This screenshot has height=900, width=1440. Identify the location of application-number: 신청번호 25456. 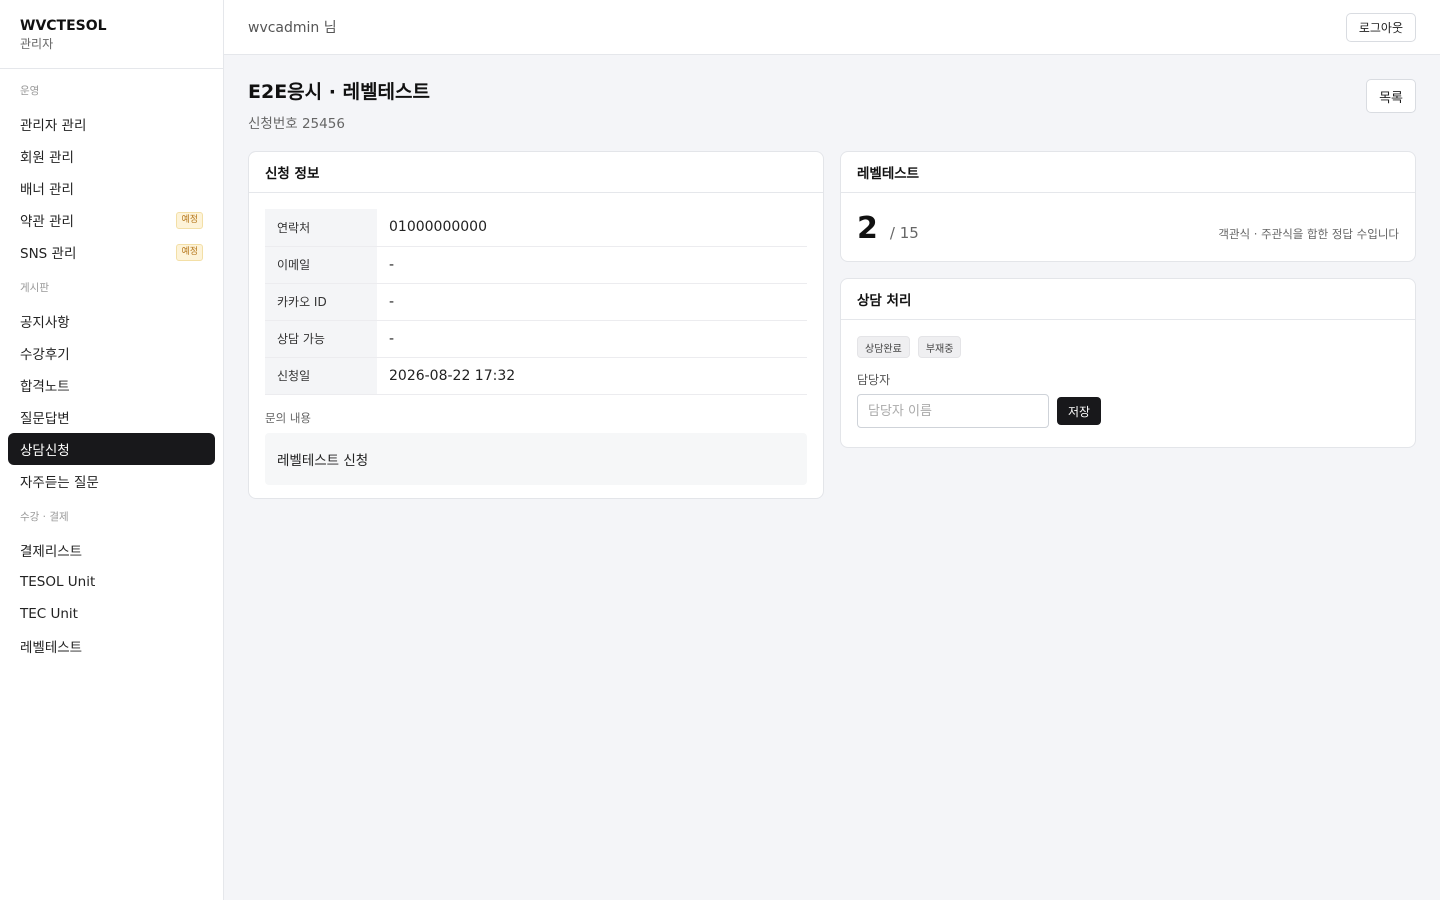
(296, 124).